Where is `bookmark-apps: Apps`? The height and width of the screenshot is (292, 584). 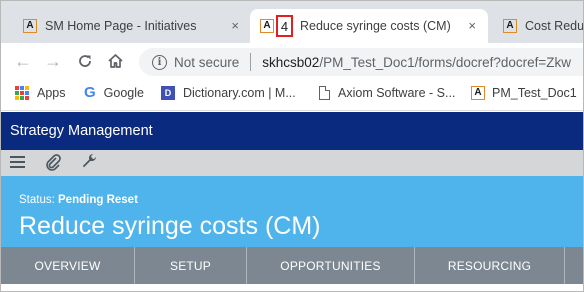 bookmark-apps: Apps is located at coordinates (40, 93).